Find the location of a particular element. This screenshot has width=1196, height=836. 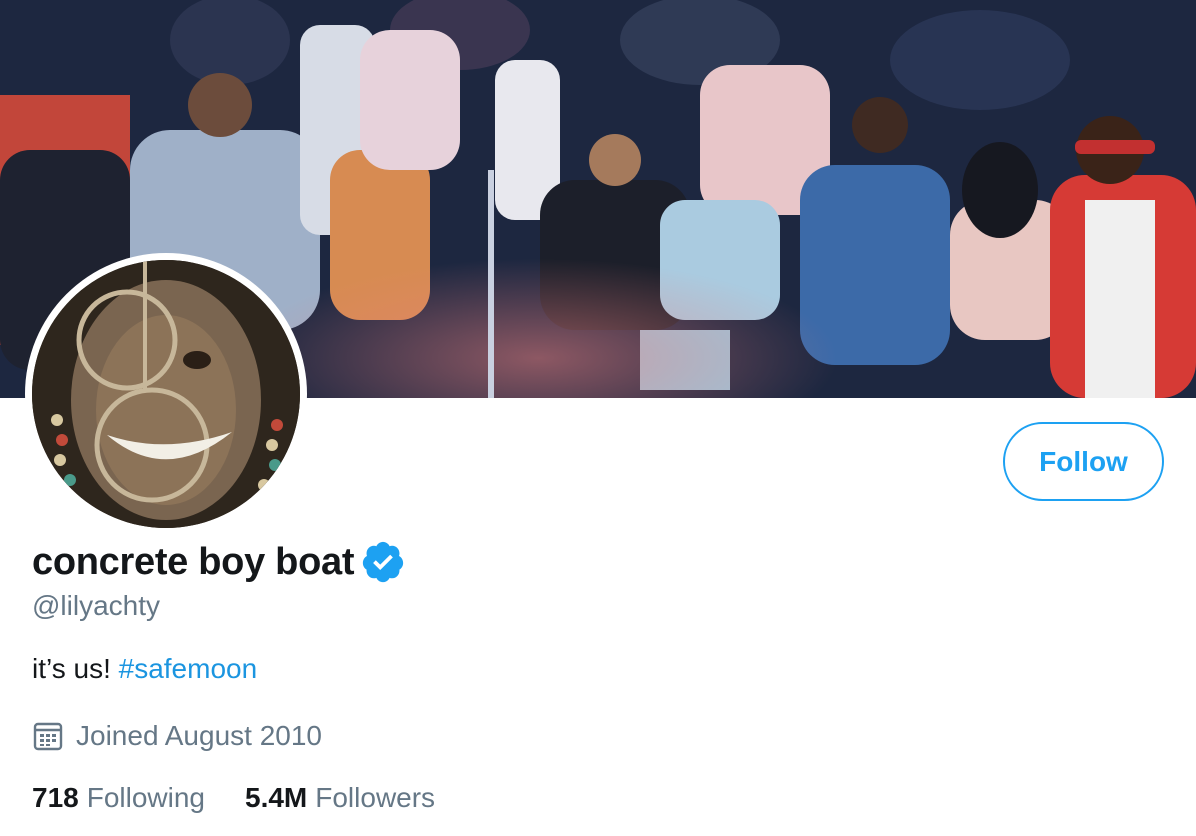

follow-stats: 718 Following 5.4M Followers is located at coordinates (233, 798).